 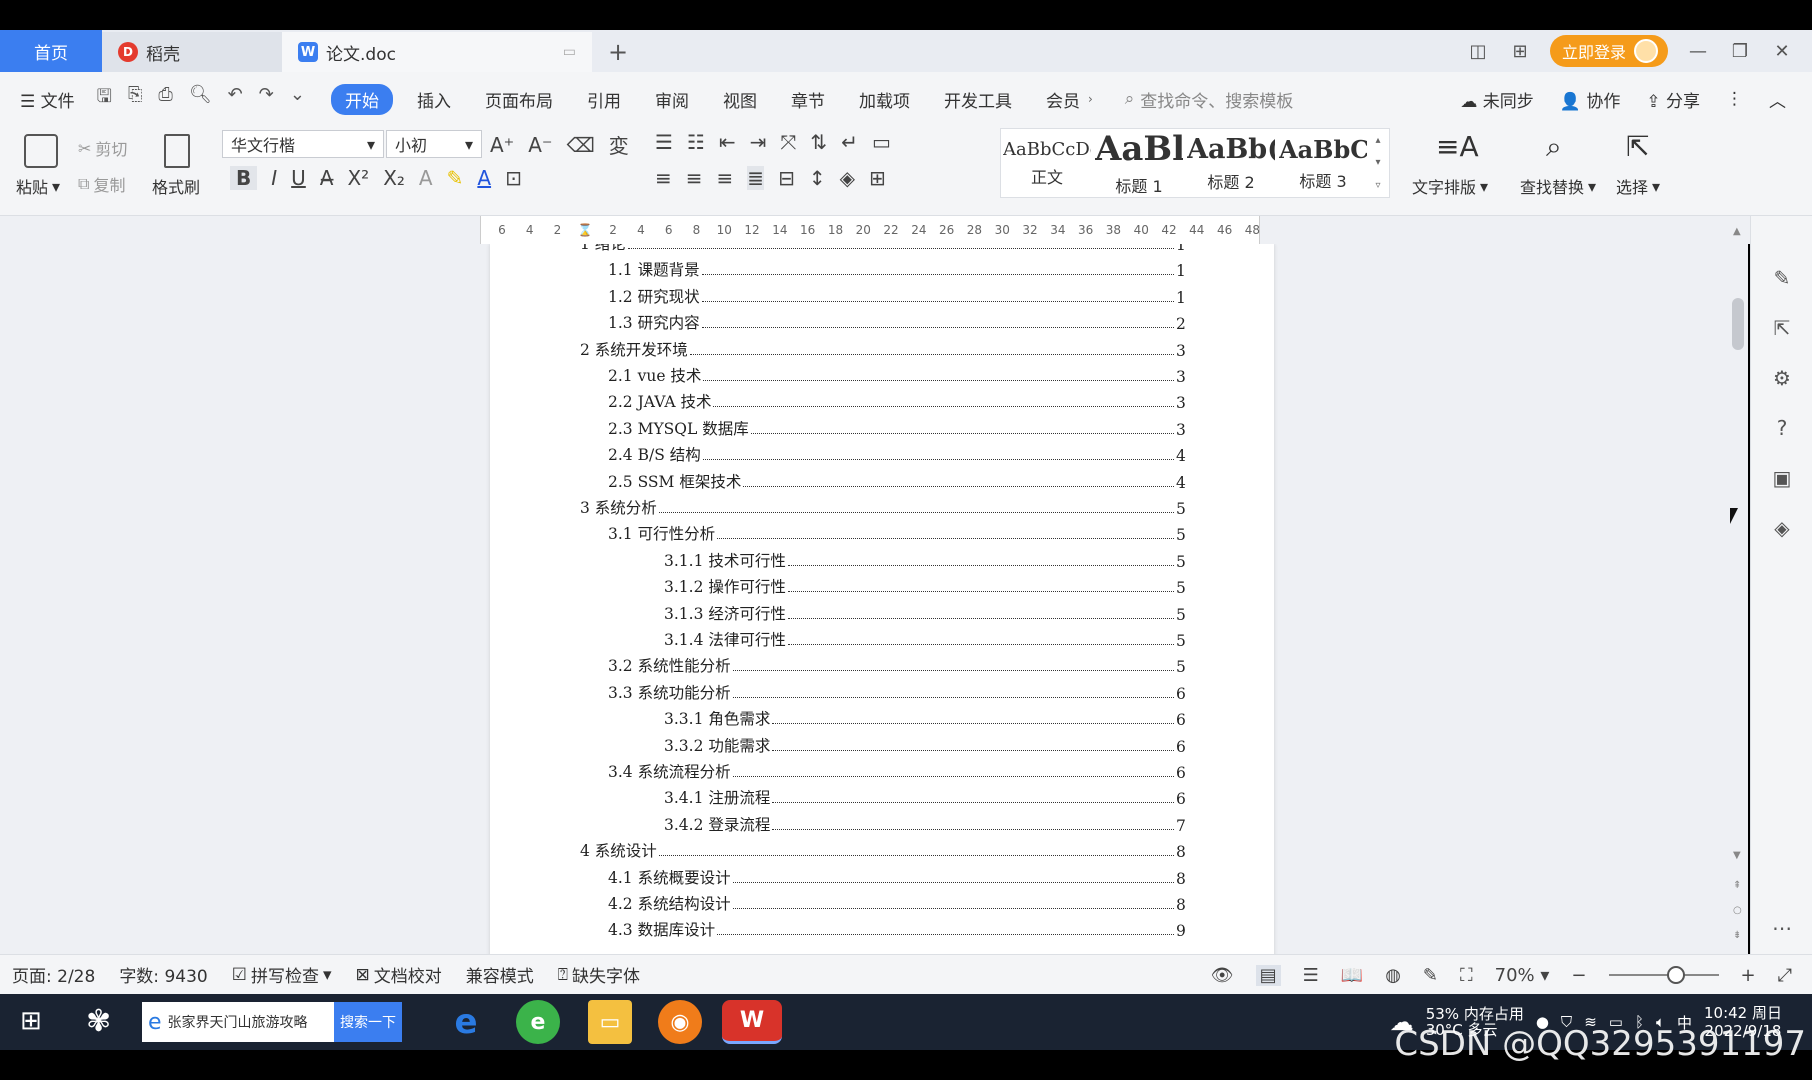 What do you see at coordinates (1520, 51) in the screenshot?
I see `grid-apps-icon: ⊞` at bounding box center [1520, 51].